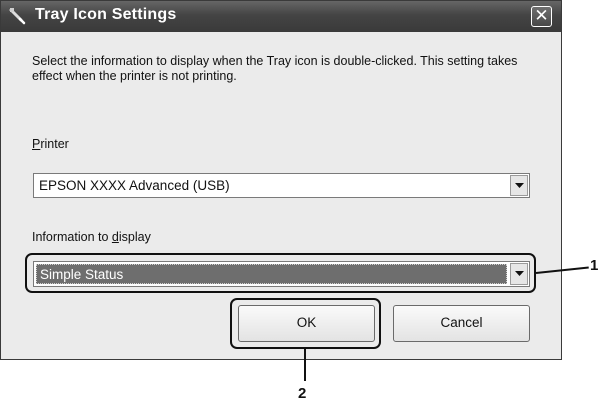 Image resolution: width=599 pixels, height=409 pixels. What do you see at coordinates (302, 393) in the screenshot?
I see `callout-number-2: 2` at bounding box center [302, 393].